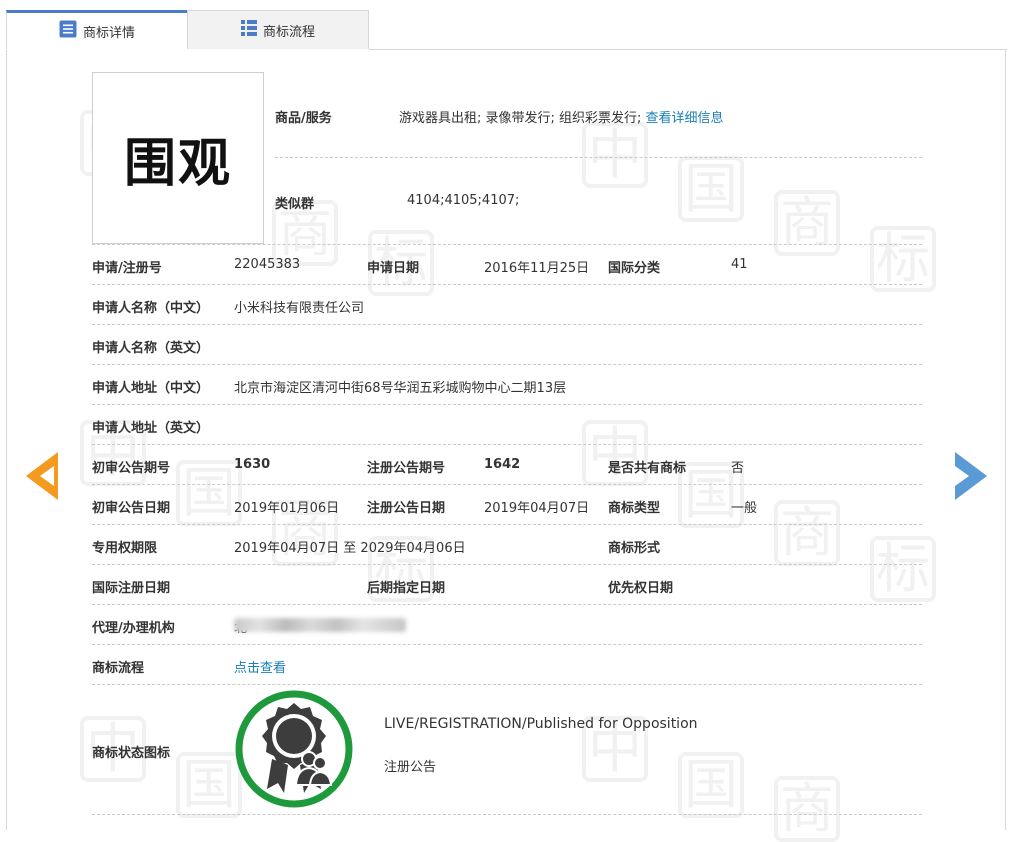  I want to click on applicant-cn-value: 小米科技有限责任公司, so click(299, 308).